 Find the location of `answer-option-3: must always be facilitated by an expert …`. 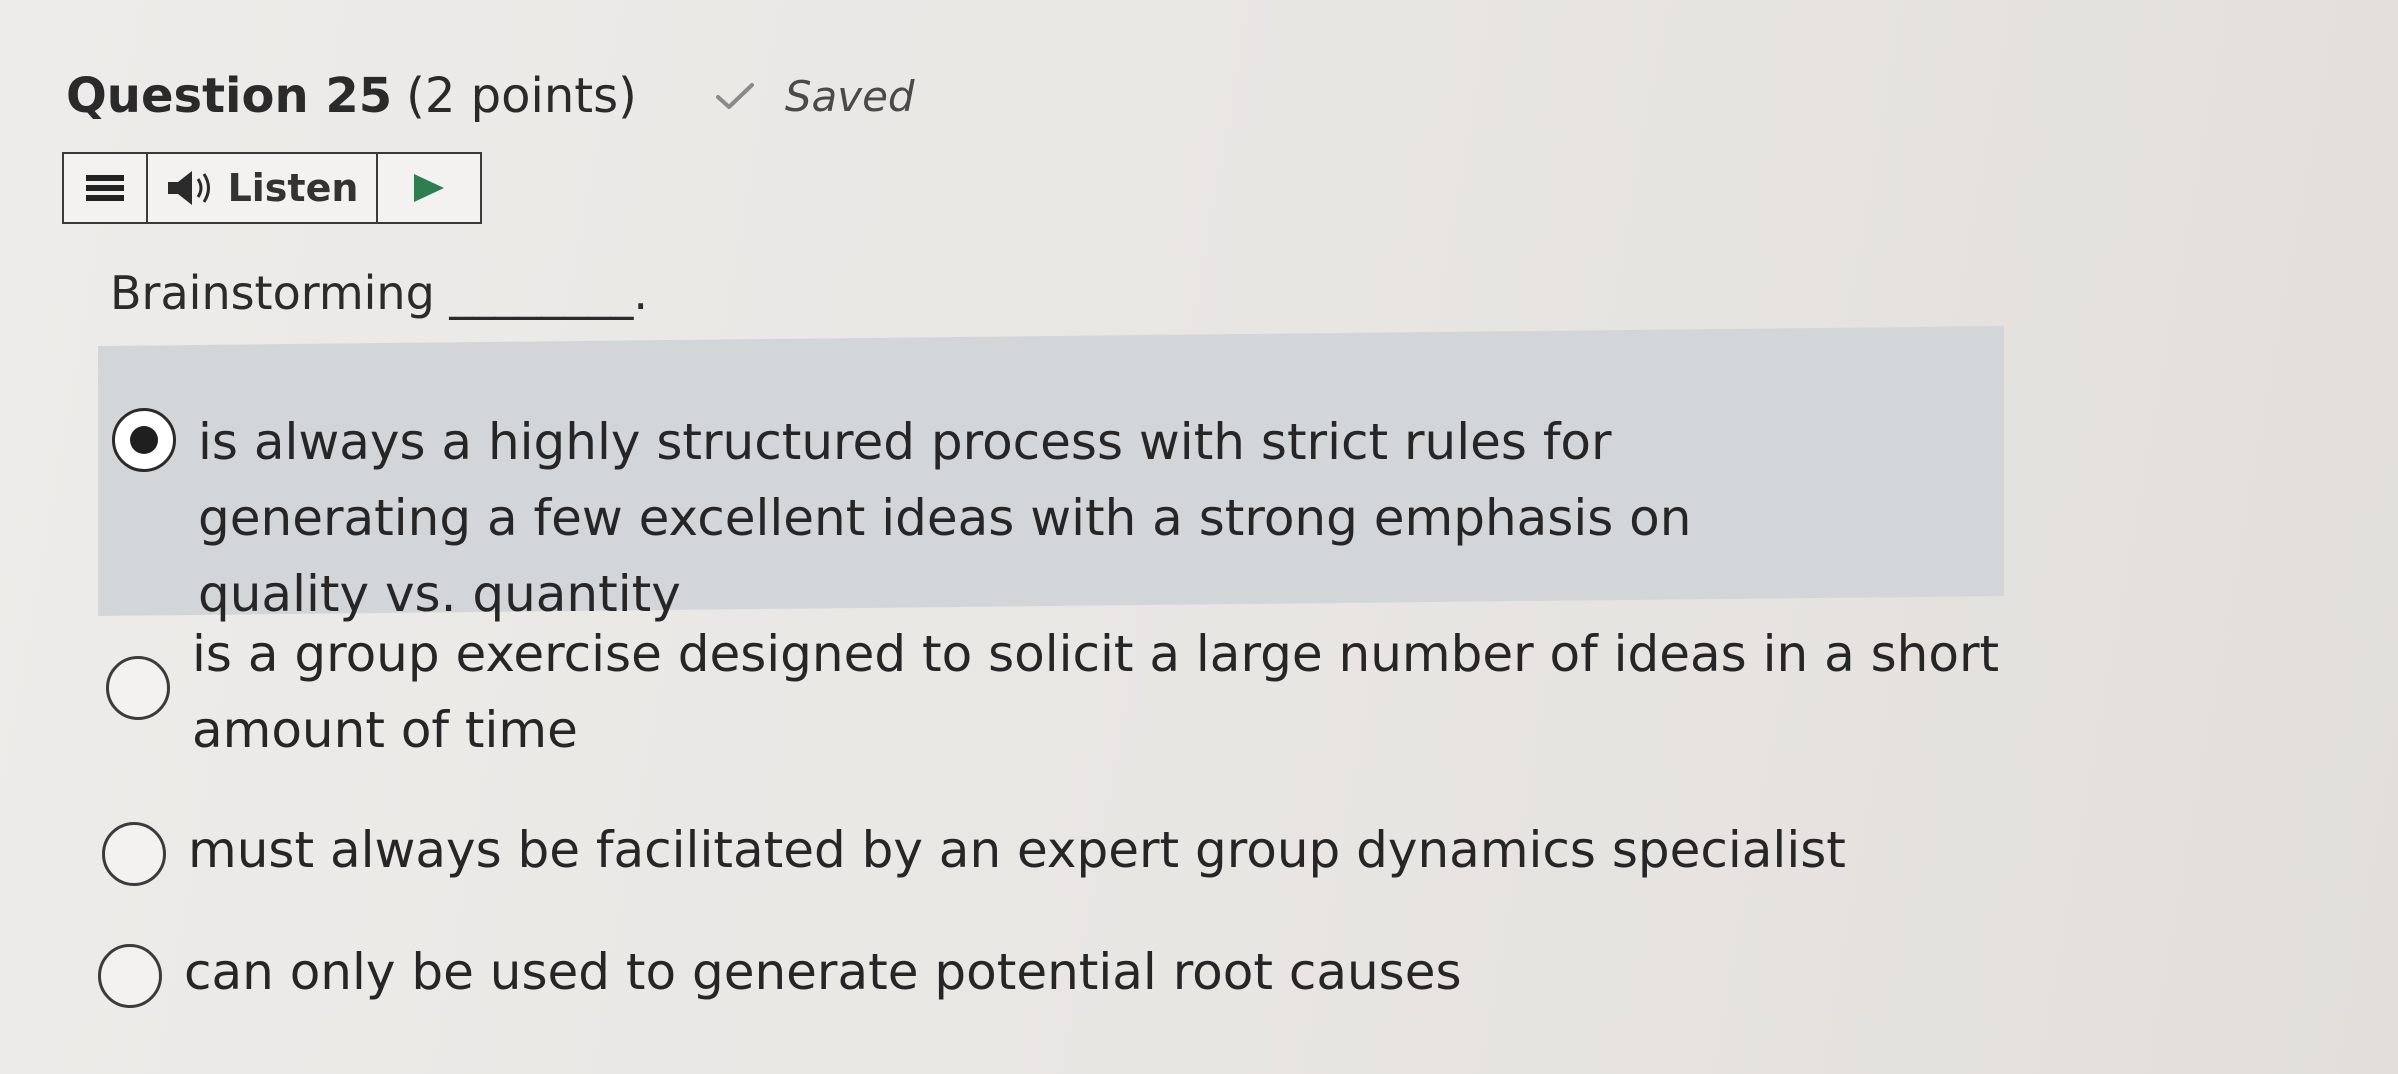

answer-option-3: must always be facilitated by an expert … is located at coordinates (1052, 854).